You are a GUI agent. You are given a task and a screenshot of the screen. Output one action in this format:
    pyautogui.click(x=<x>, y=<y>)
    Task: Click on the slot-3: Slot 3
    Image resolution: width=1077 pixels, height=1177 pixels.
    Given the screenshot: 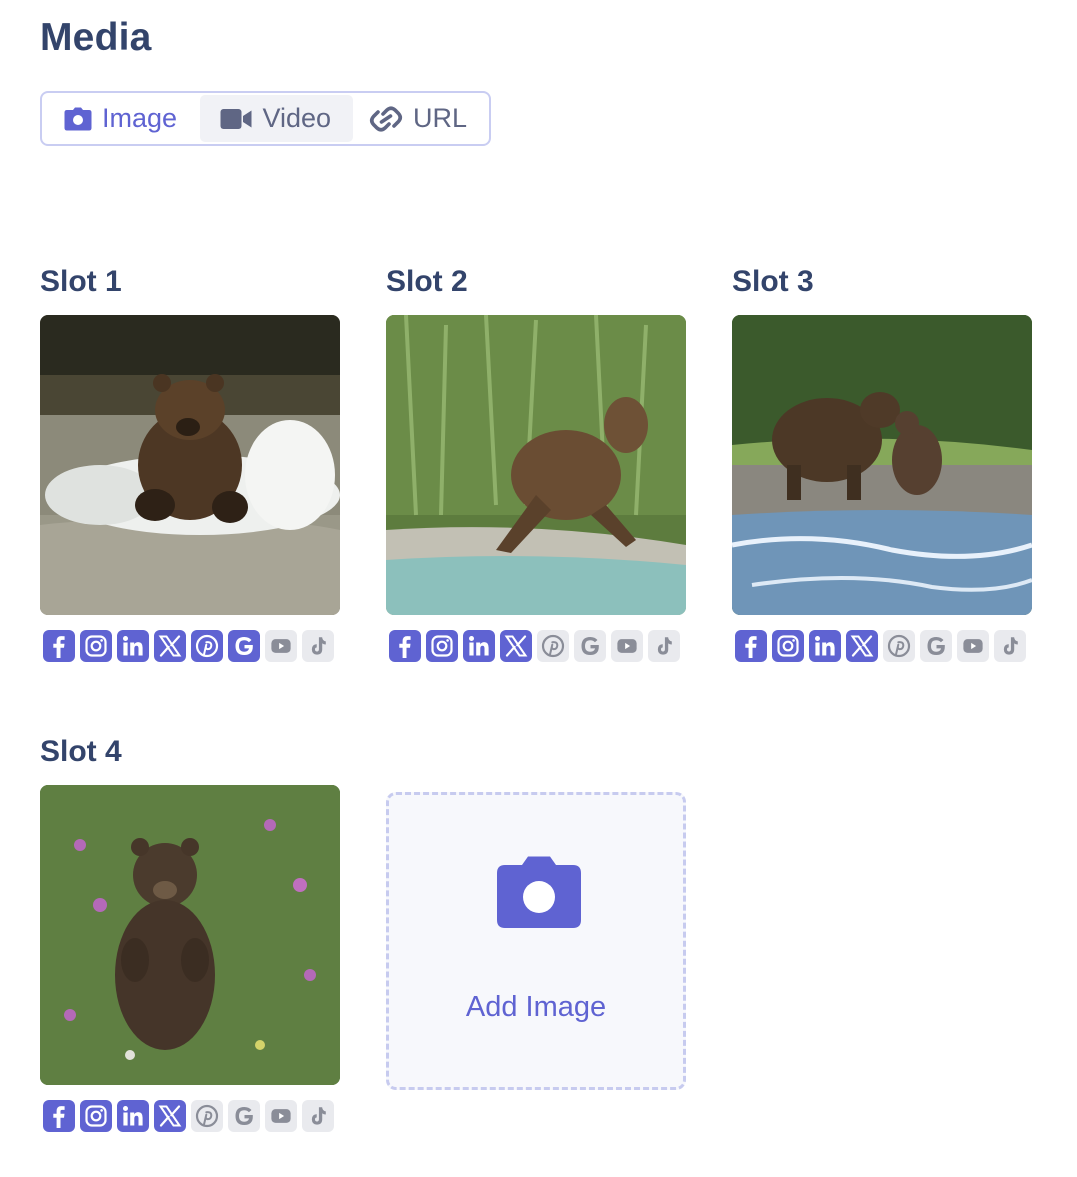 What is the action you would take?
    pyautogui.click(x=882, y=462)
    